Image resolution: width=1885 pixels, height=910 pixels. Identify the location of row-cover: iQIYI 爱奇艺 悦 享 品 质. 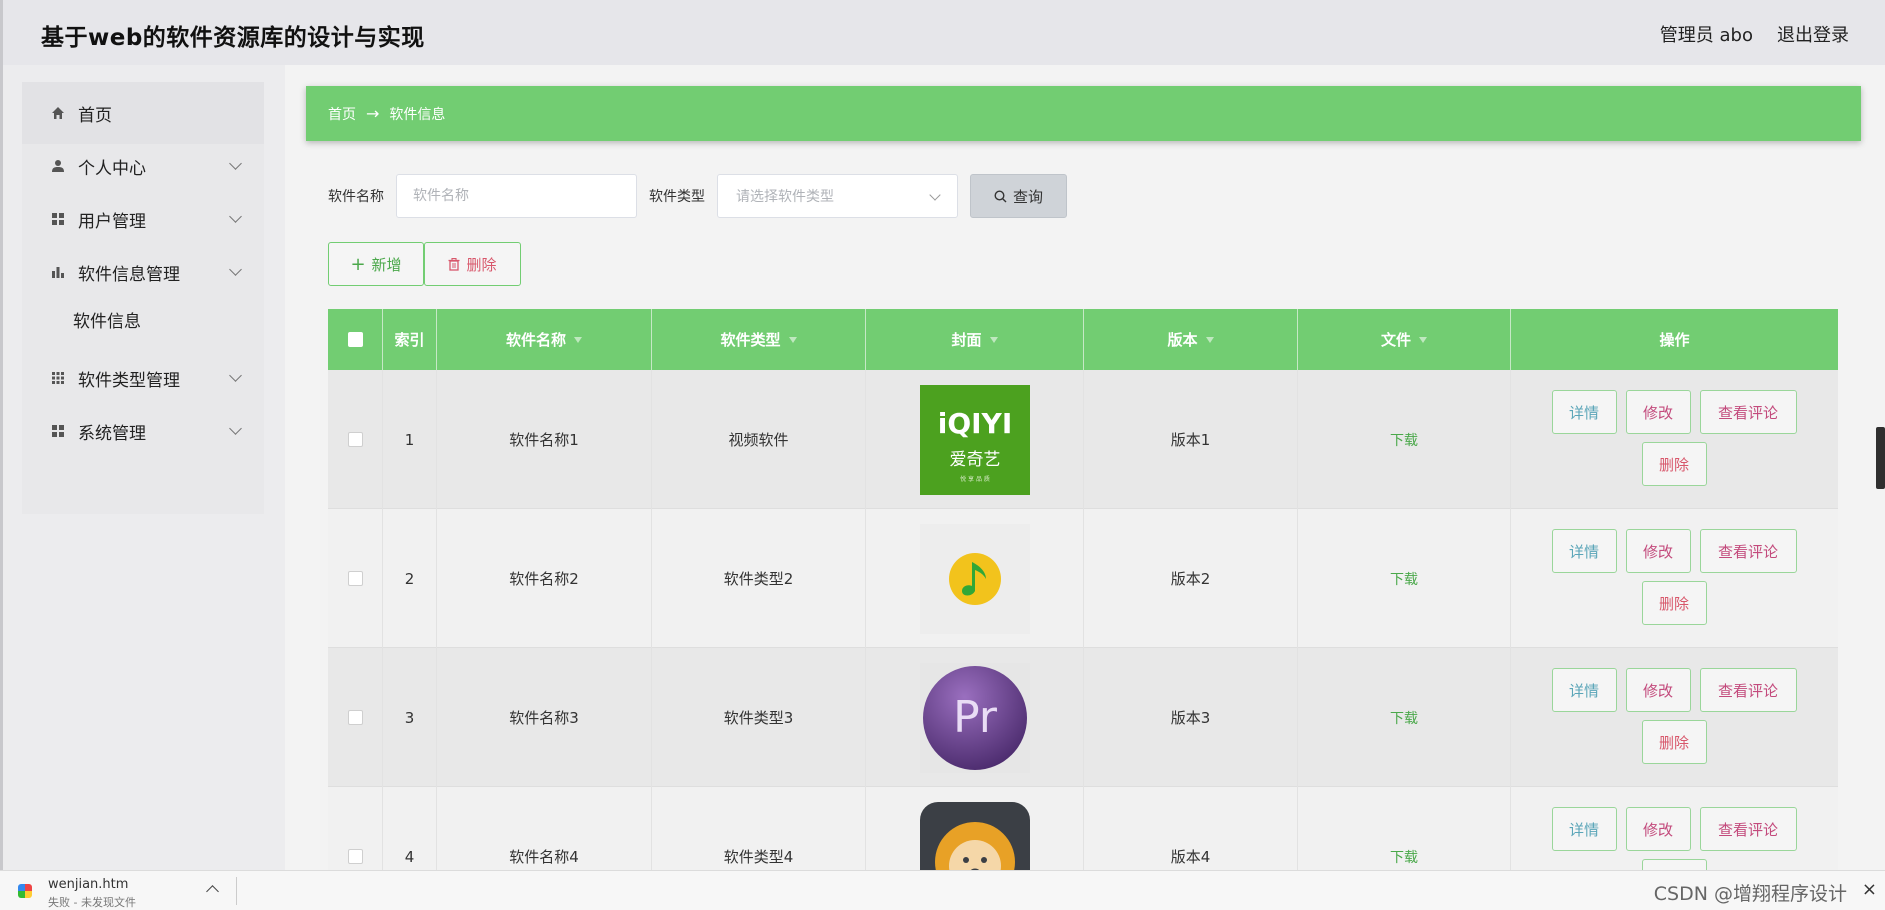
(975, 439).